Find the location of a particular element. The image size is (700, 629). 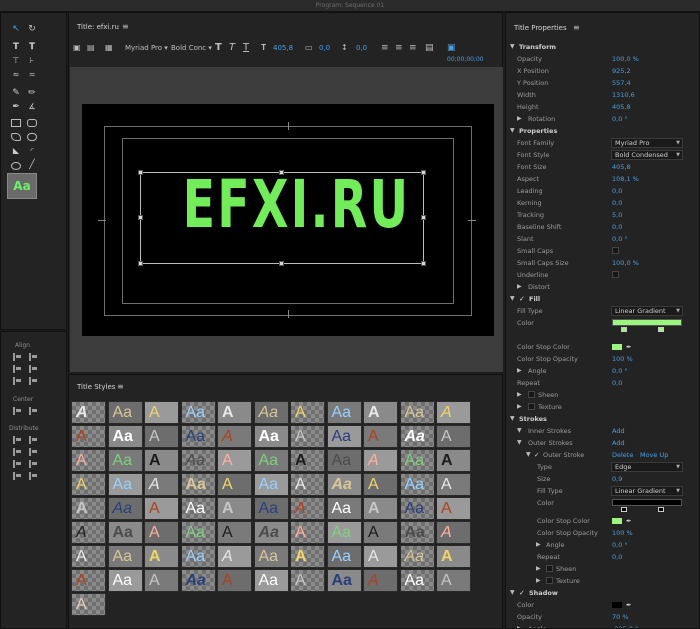

distribute-bottom-icon is located at coordinates (34, 464).